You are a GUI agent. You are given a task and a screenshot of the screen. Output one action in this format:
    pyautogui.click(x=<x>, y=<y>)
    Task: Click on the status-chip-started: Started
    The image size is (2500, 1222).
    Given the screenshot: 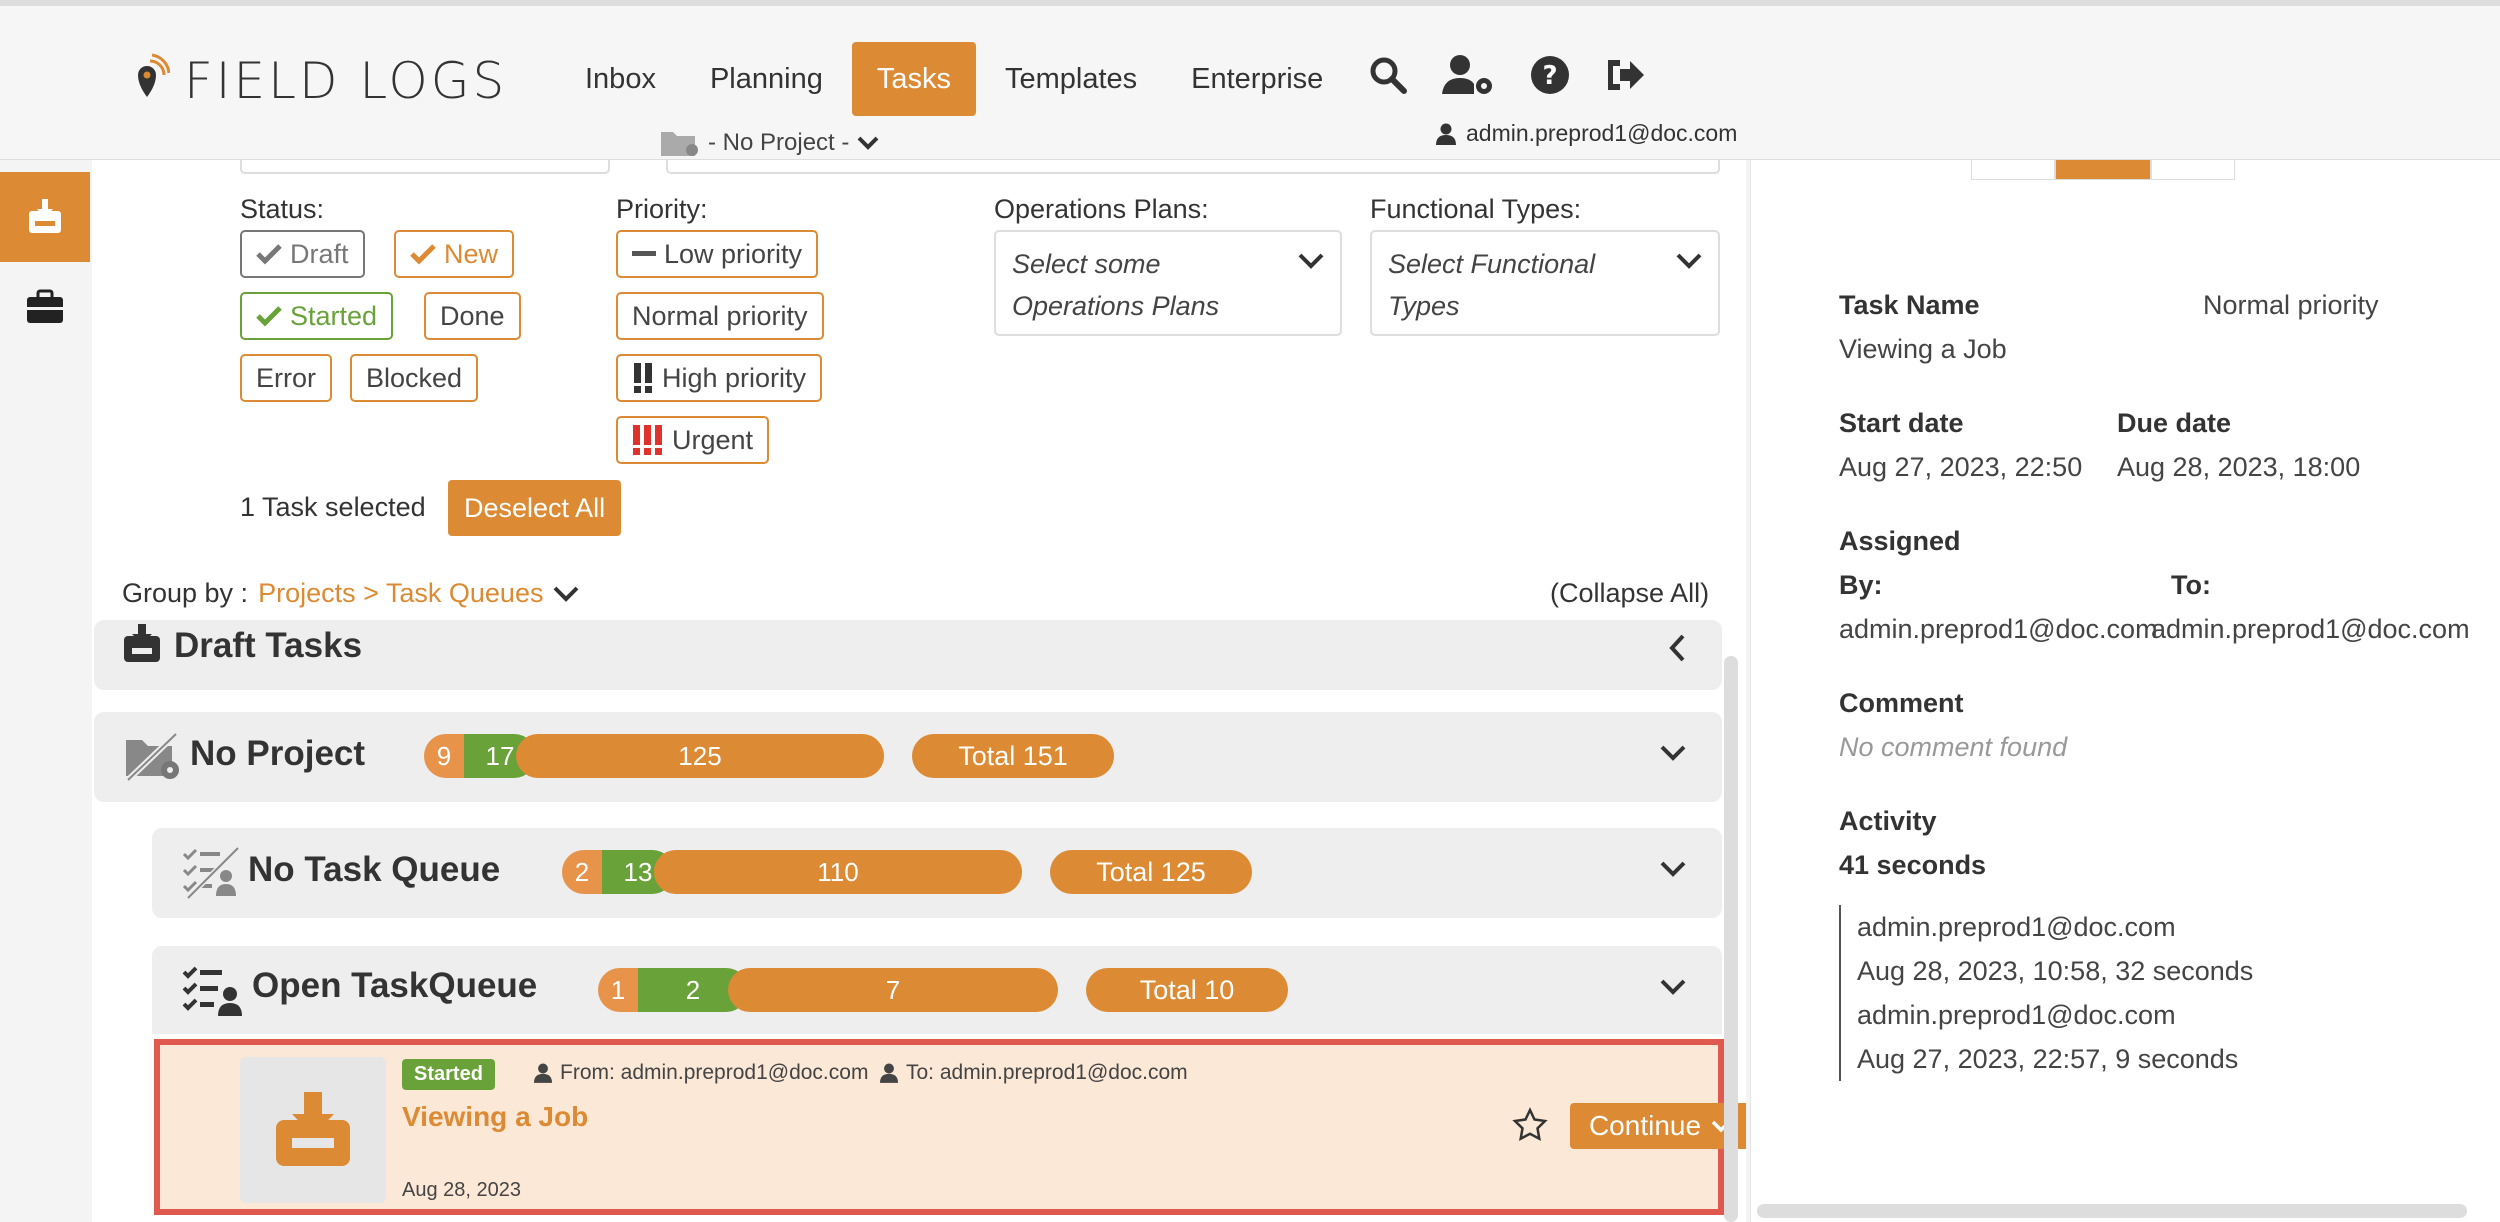 What is the action you would take?
    pyautogui.click(x=317, y=316)
    